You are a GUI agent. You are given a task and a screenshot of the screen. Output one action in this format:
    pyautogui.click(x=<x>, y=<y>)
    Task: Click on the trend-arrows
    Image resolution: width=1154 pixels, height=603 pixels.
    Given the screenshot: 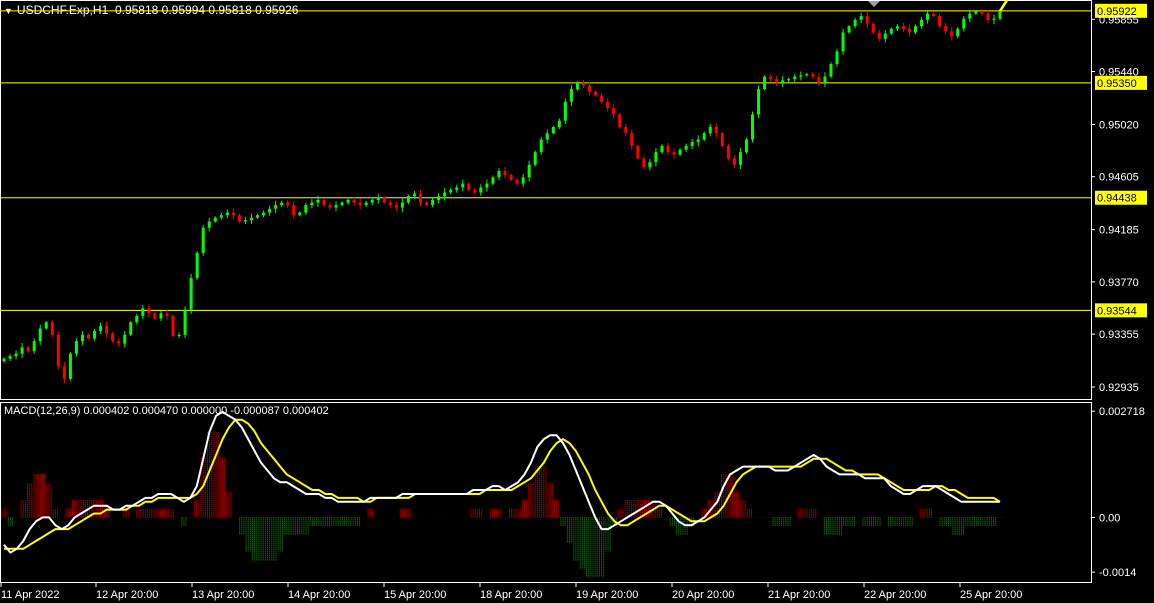 What is the action you would take?
    pyautogui.click(x=1033, y=6)
    